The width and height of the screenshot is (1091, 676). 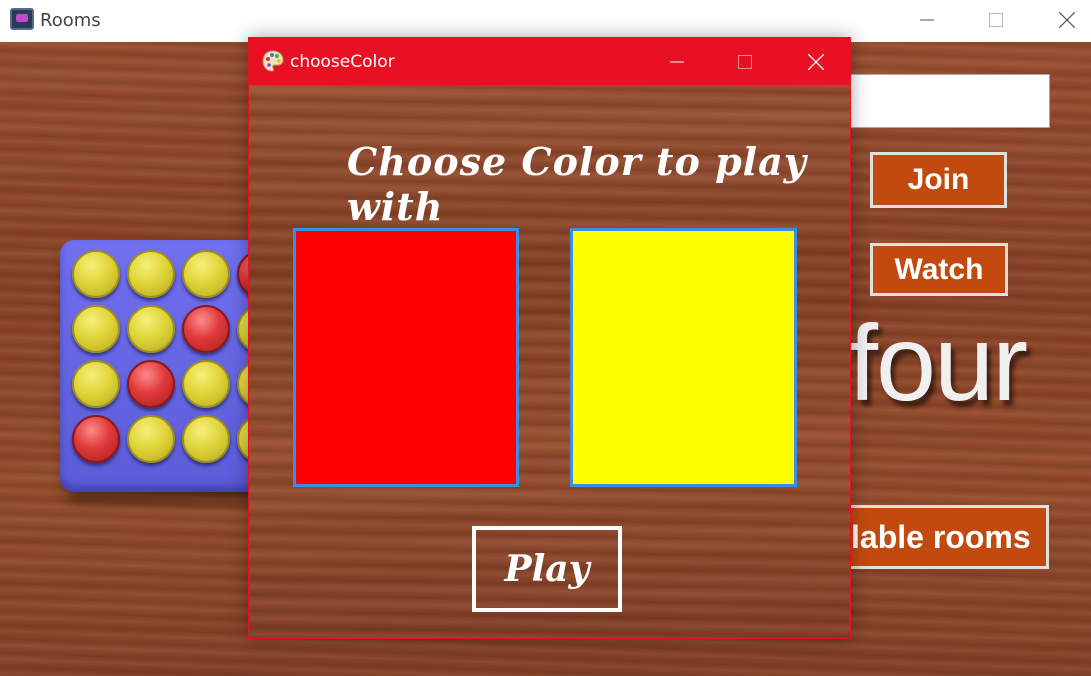 I want to click on dialog-maximize-button, so click(x=745, y=62).